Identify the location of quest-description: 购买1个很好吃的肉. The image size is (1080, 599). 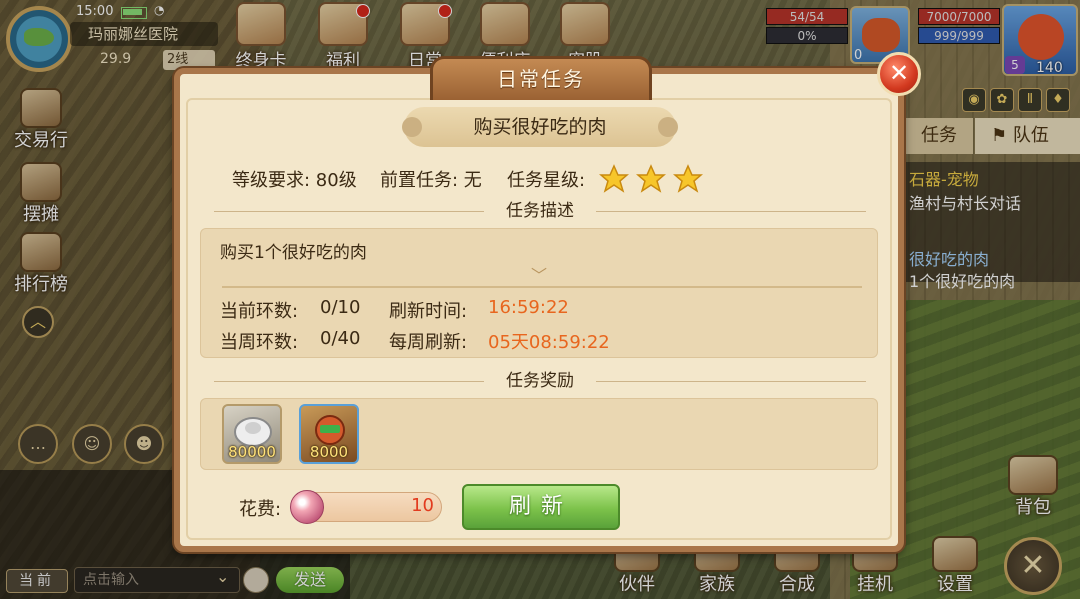
(293, 253).